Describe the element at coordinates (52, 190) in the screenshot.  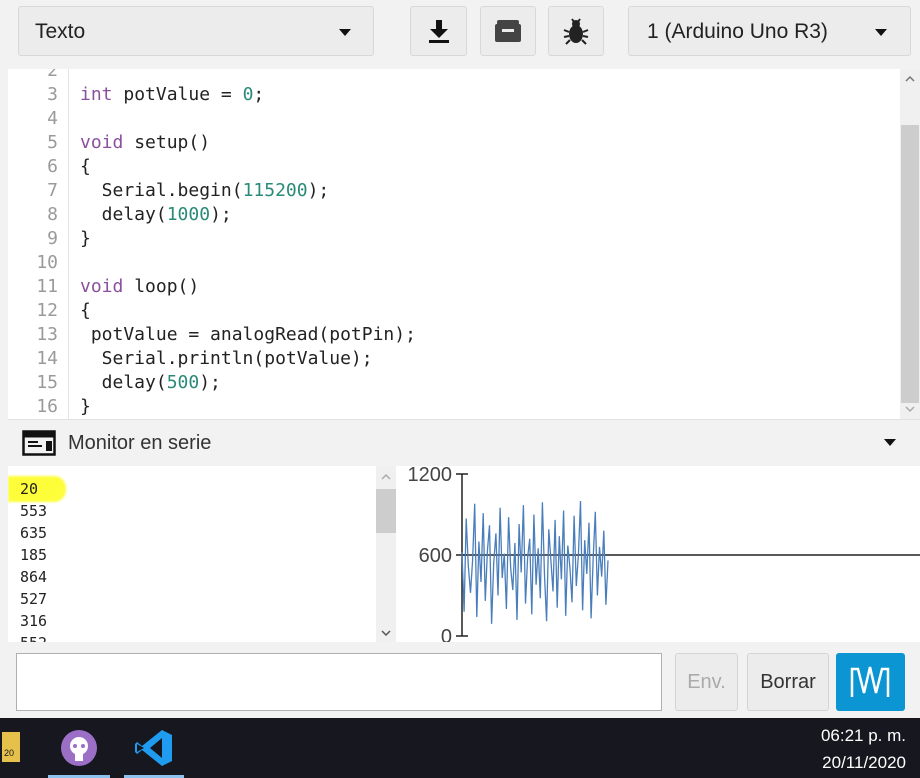
I see `line-number: 7` at that location.